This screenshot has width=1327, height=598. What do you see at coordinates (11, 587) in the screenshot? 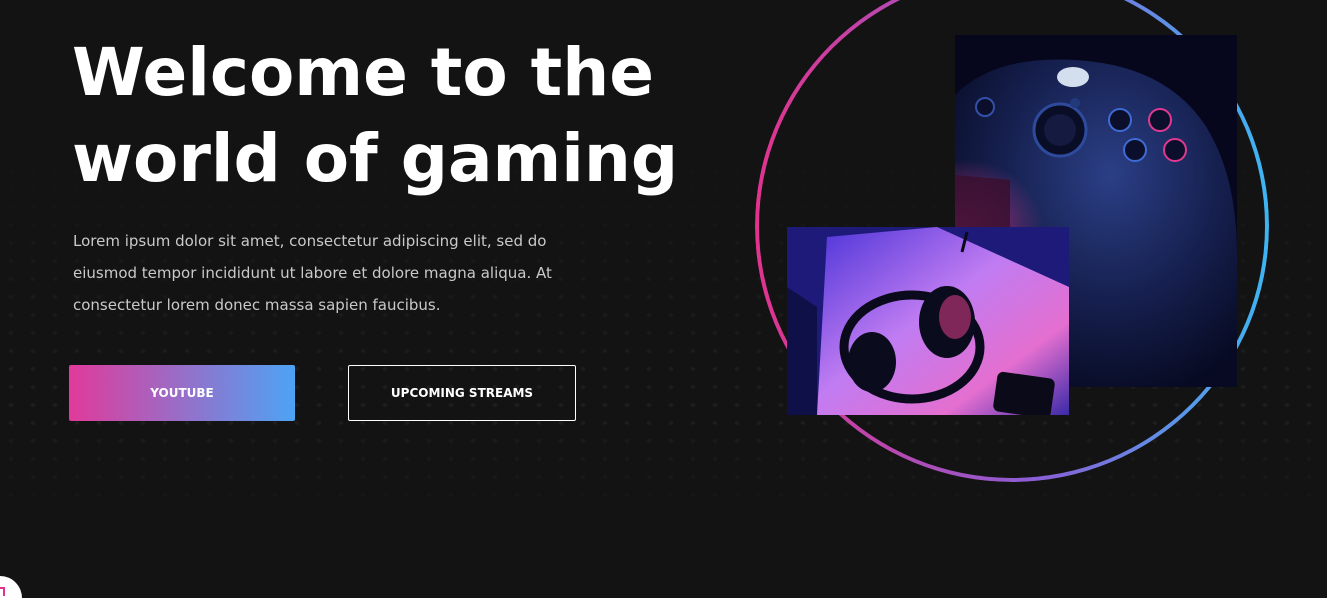
I see `brand-badge-icon` at bounding box center [11, 587].